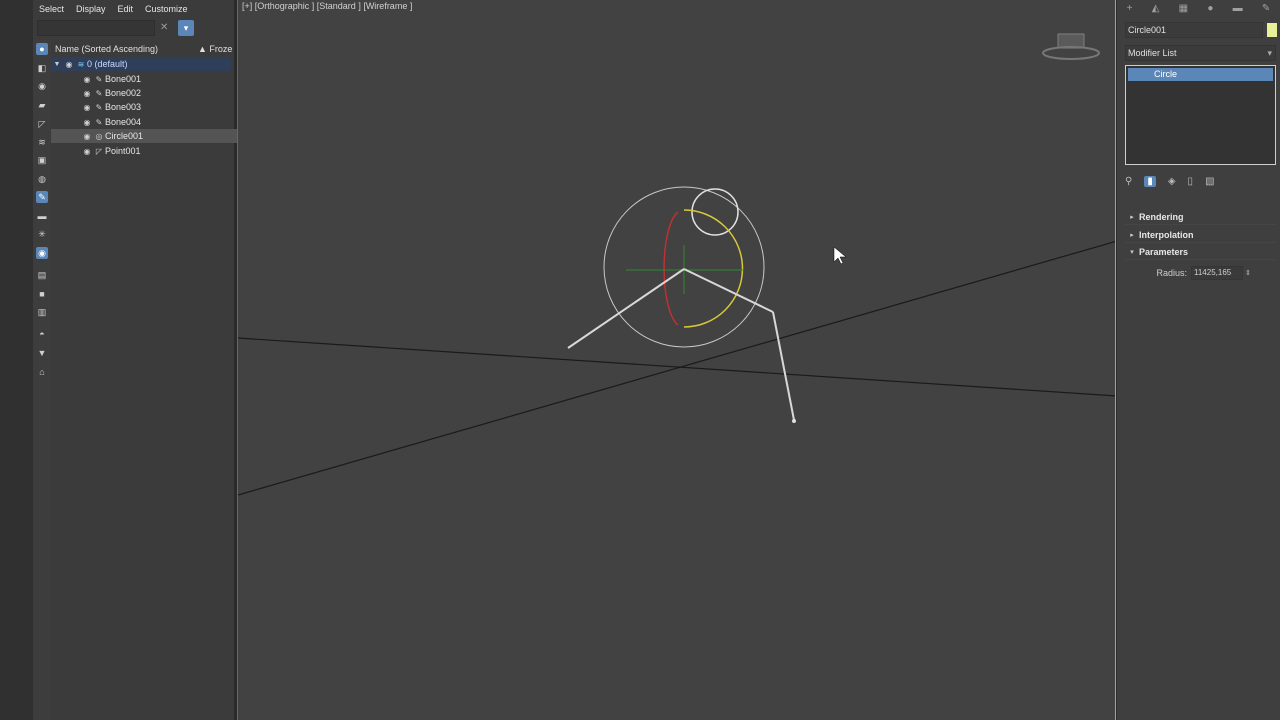 Image resolution: width=1280 pixels, height=720 pixels. Describe the element at coordinates (1132, 217) in the screenshot. I see `expand-icon: ▸` at that location.